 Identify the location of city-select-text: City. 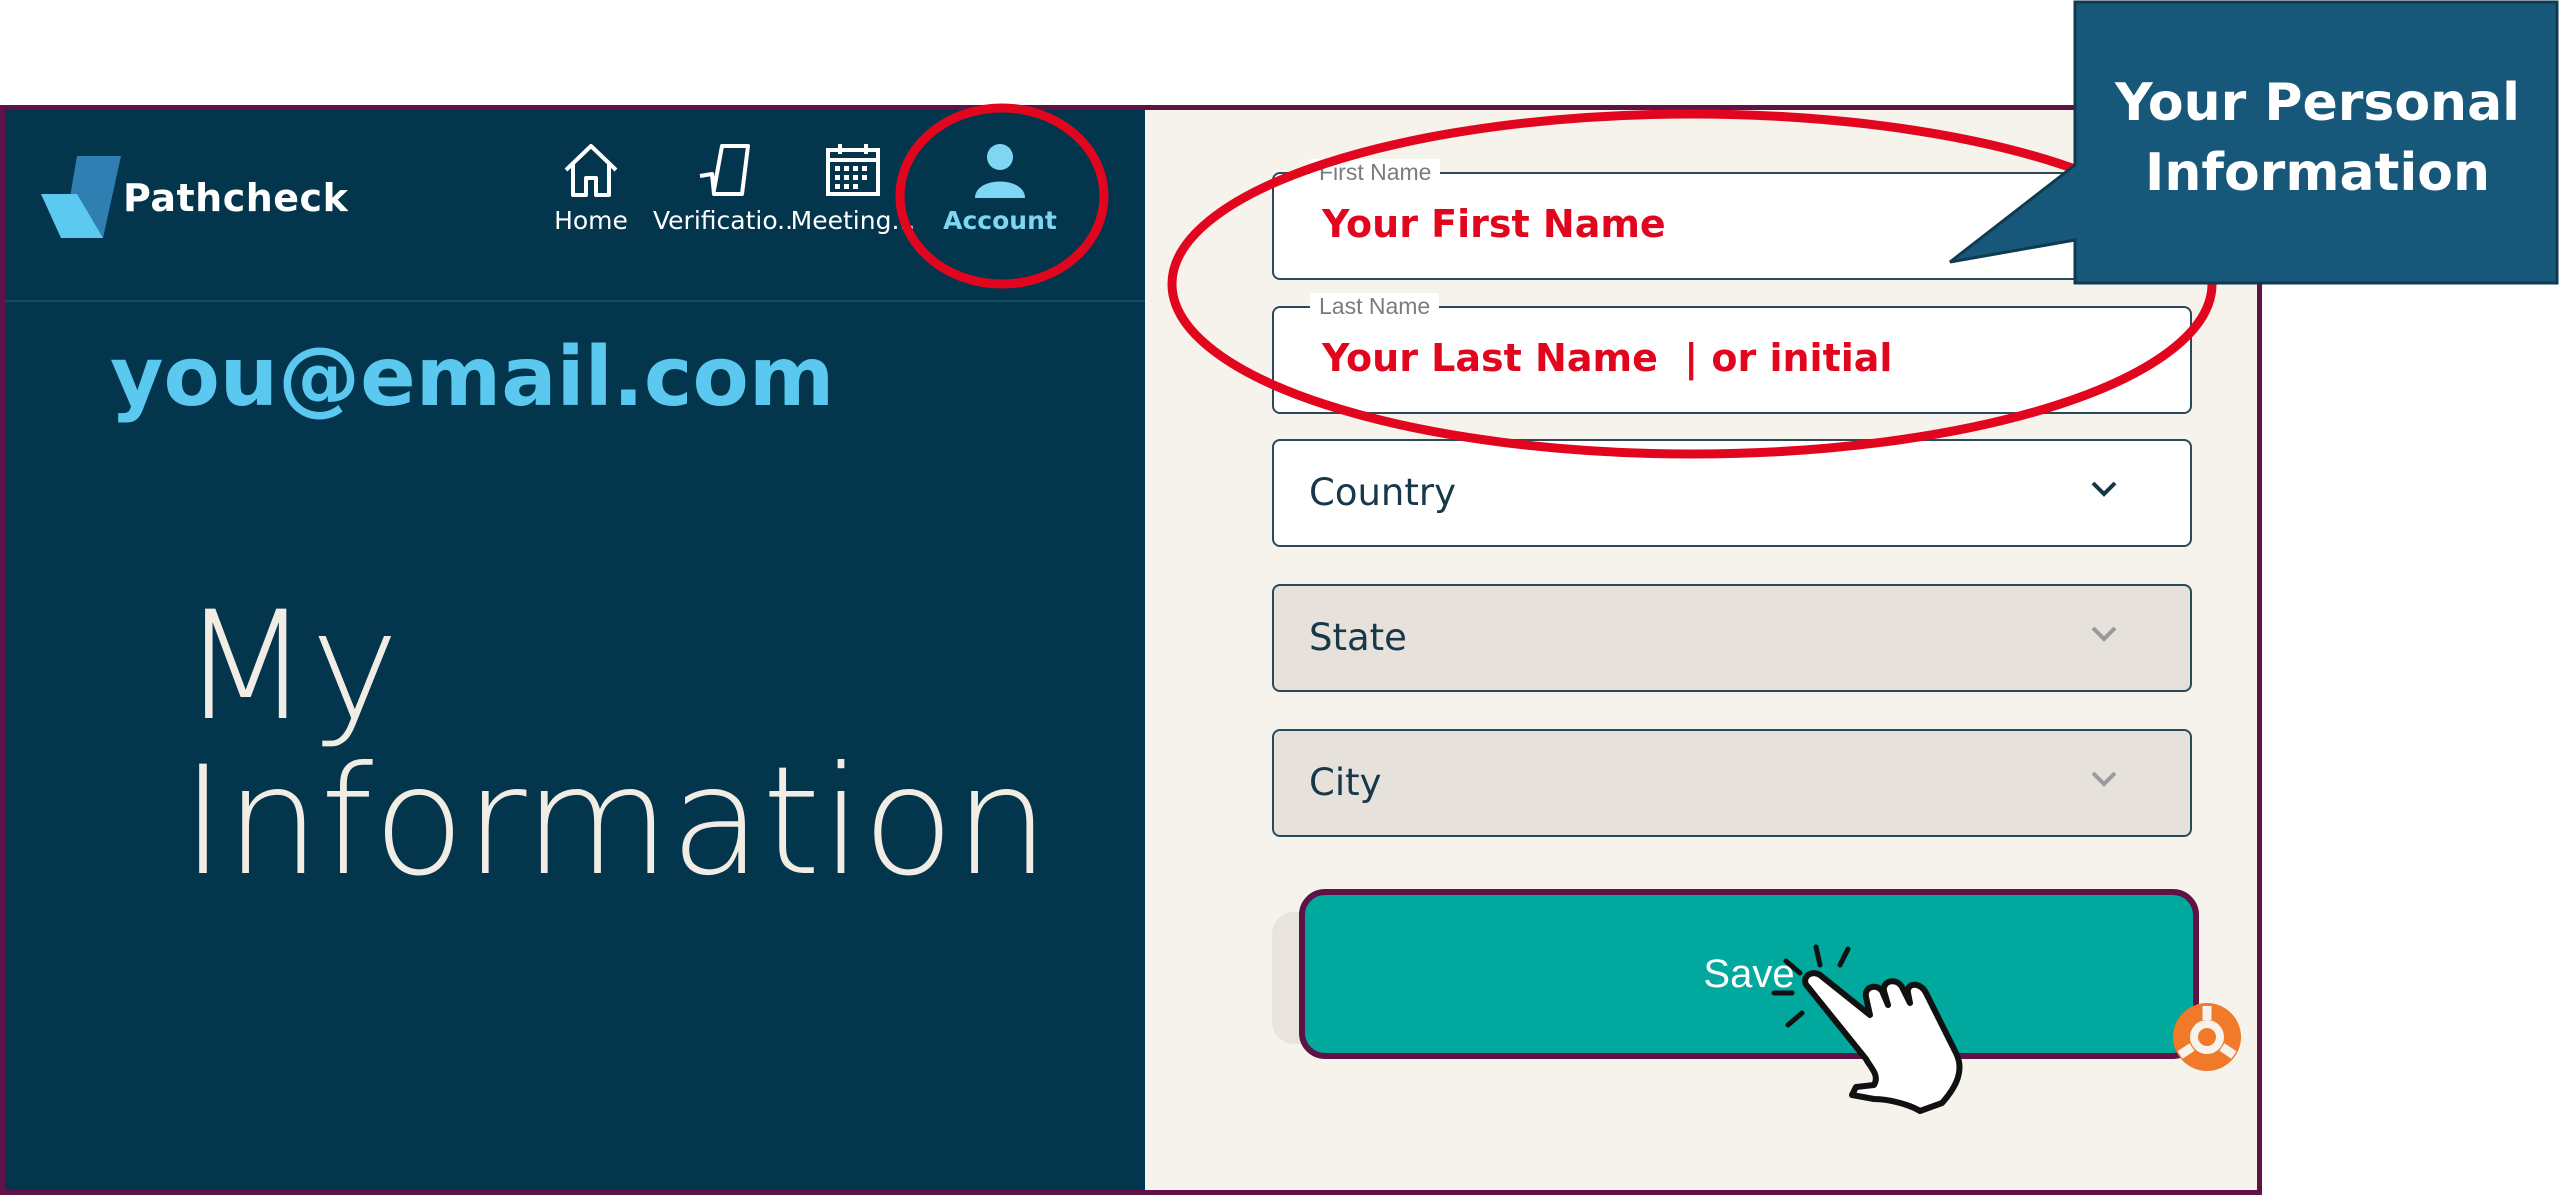
(1345, 782).